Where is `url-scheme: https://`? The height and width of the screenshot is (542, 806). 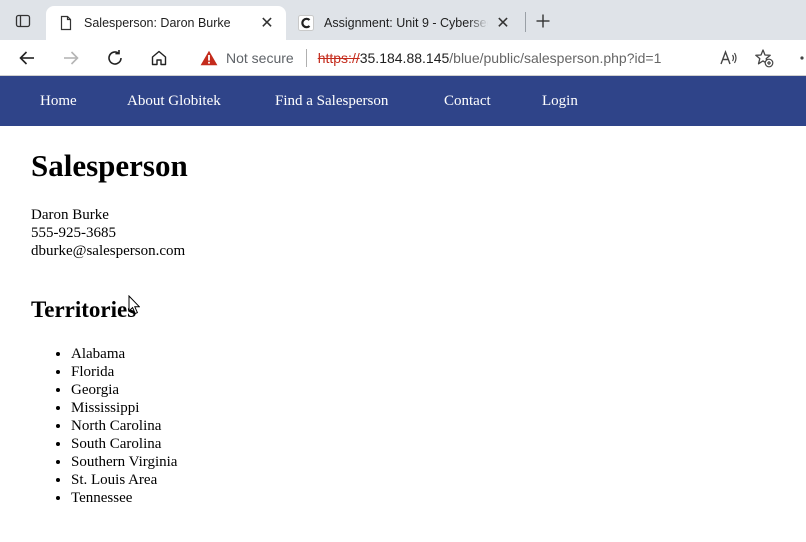
url-scheme: https:// is located at coordinates (338, 58).